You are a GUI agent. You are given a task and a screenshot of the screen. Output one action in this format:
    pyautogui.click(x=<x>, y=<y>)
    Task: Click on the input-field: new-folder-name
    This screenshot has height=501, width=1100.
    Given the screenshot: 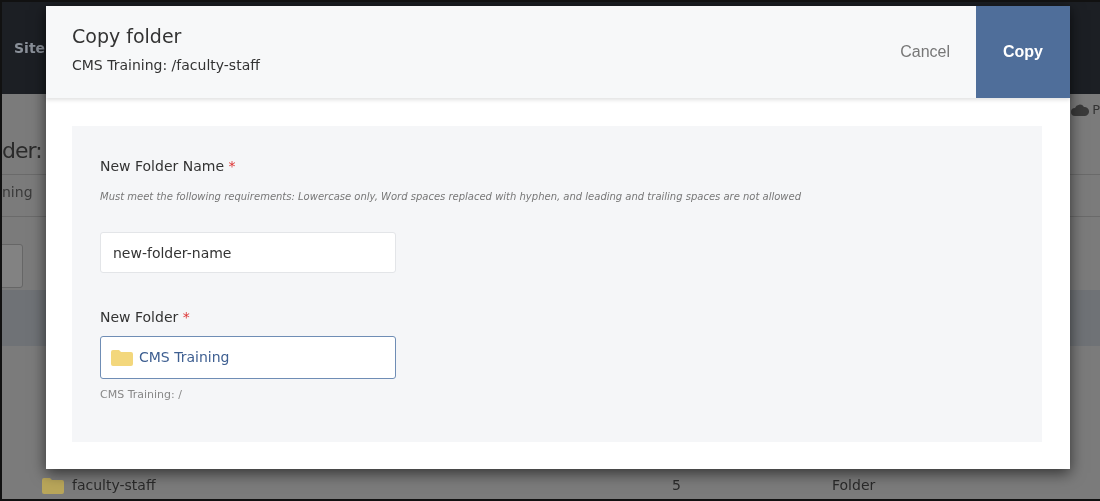 What is the action you would take?
    pyautogui.click(x=248, y=252)
    